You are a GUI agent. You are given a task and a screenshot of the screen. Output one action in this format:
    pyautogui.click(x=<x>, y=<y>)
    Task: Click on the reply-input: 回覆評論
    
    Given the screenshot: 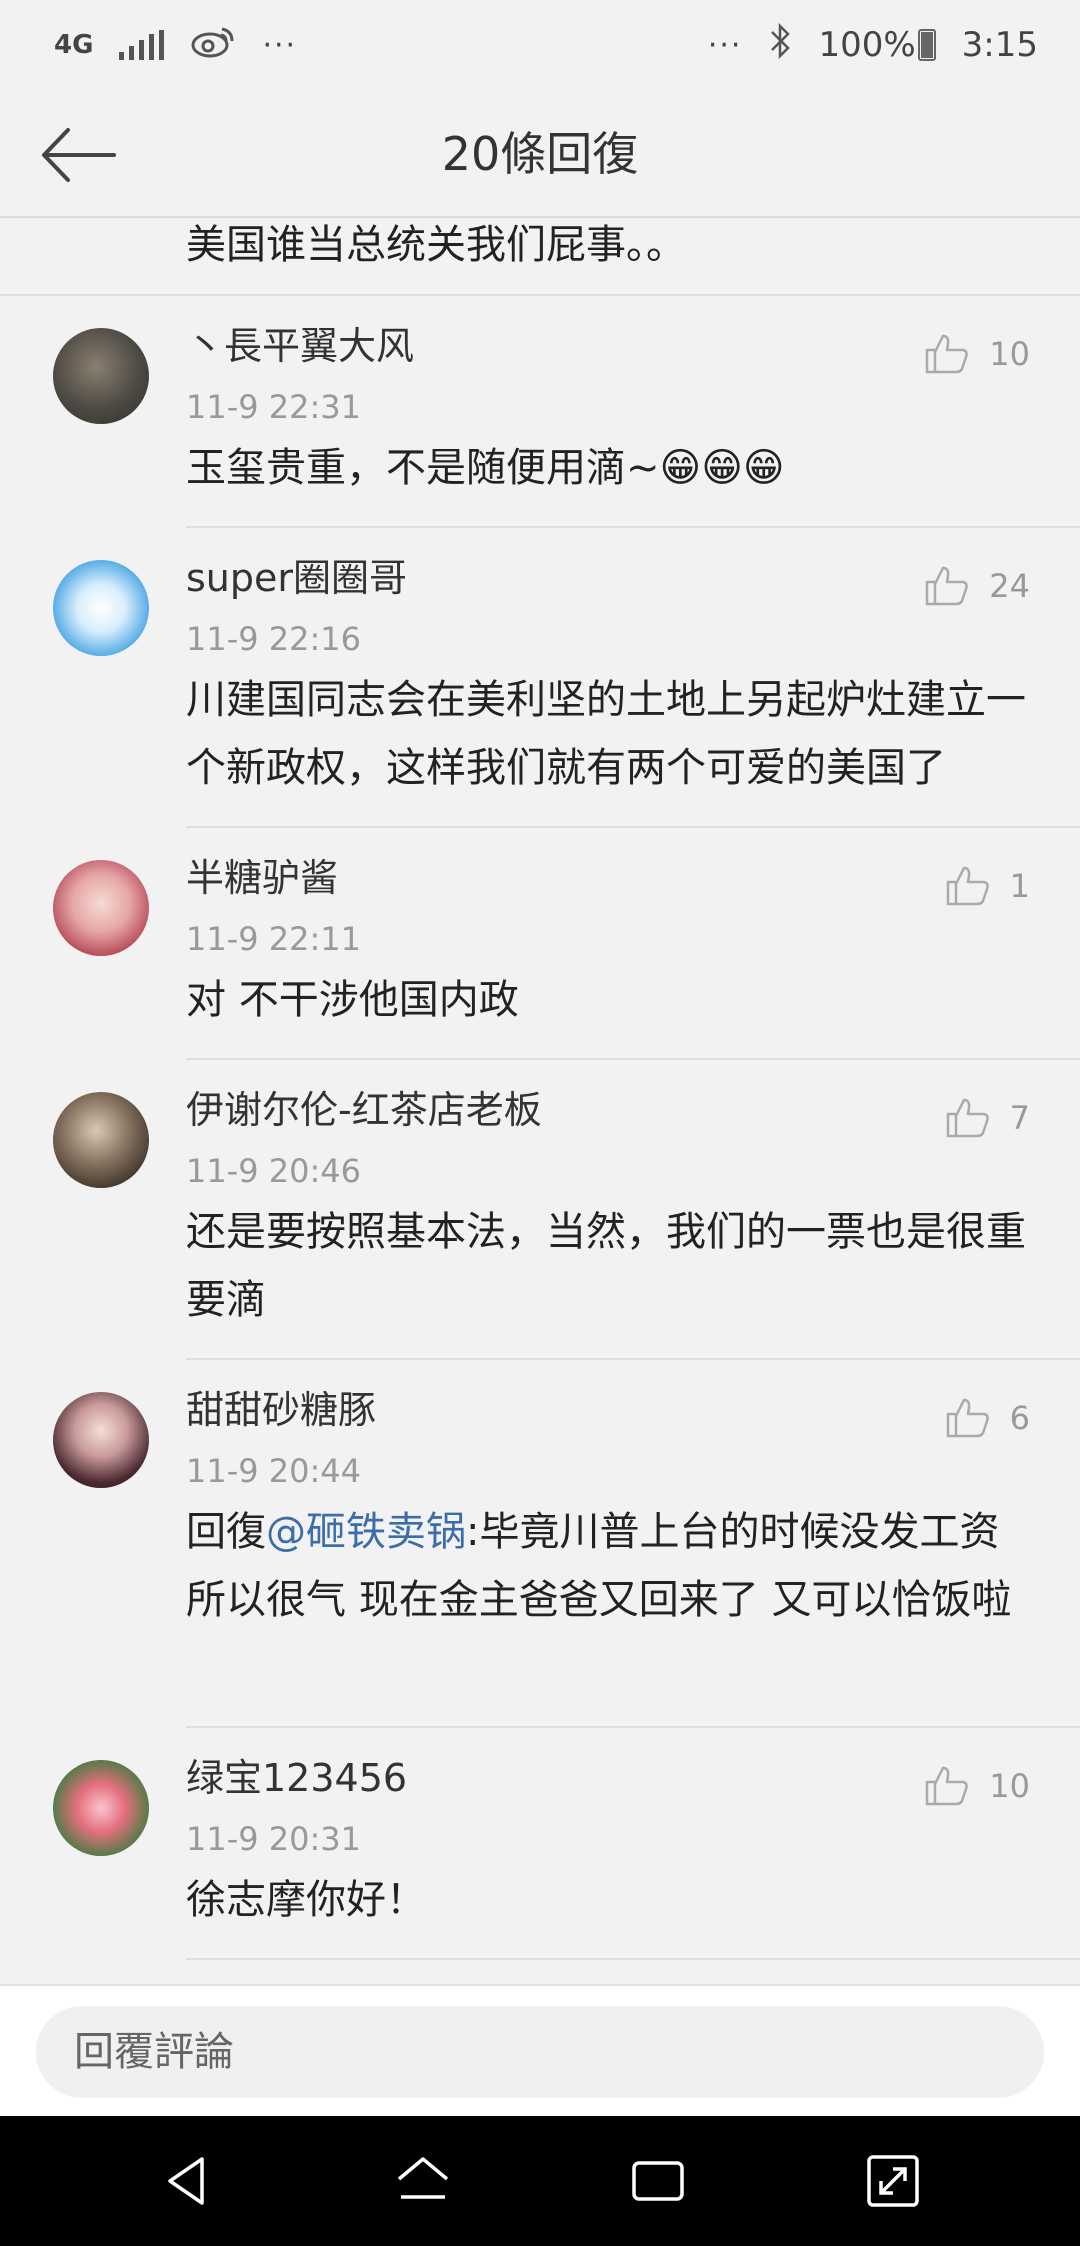 What is the action you would take?
    pyautogui.click(x=540, y=2052)
    